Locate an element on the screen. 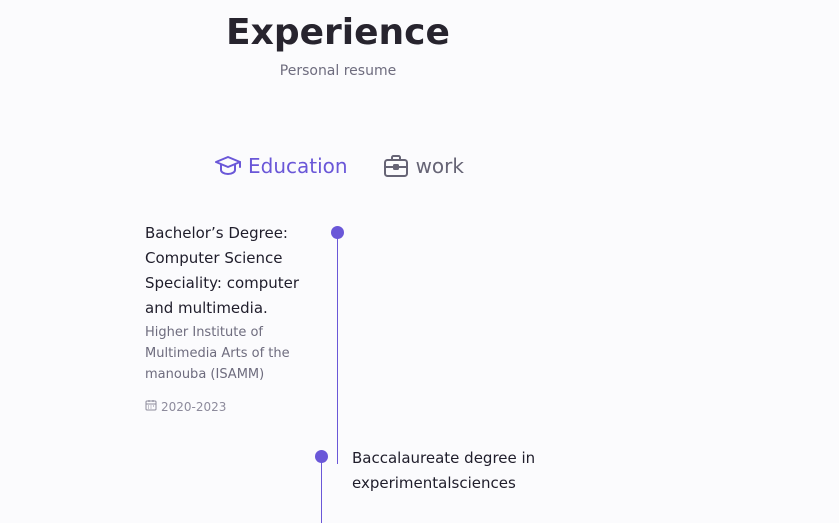 The image size is (839, 523). briefcase-icon is located at coordinates (396, 166).